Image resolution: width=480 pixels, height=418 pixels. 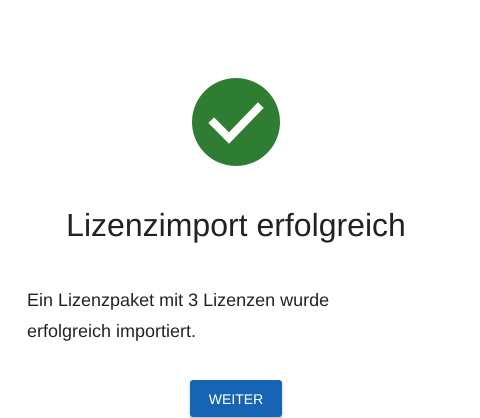 I want to click on success-check-icon, so click(x=236, y=122).